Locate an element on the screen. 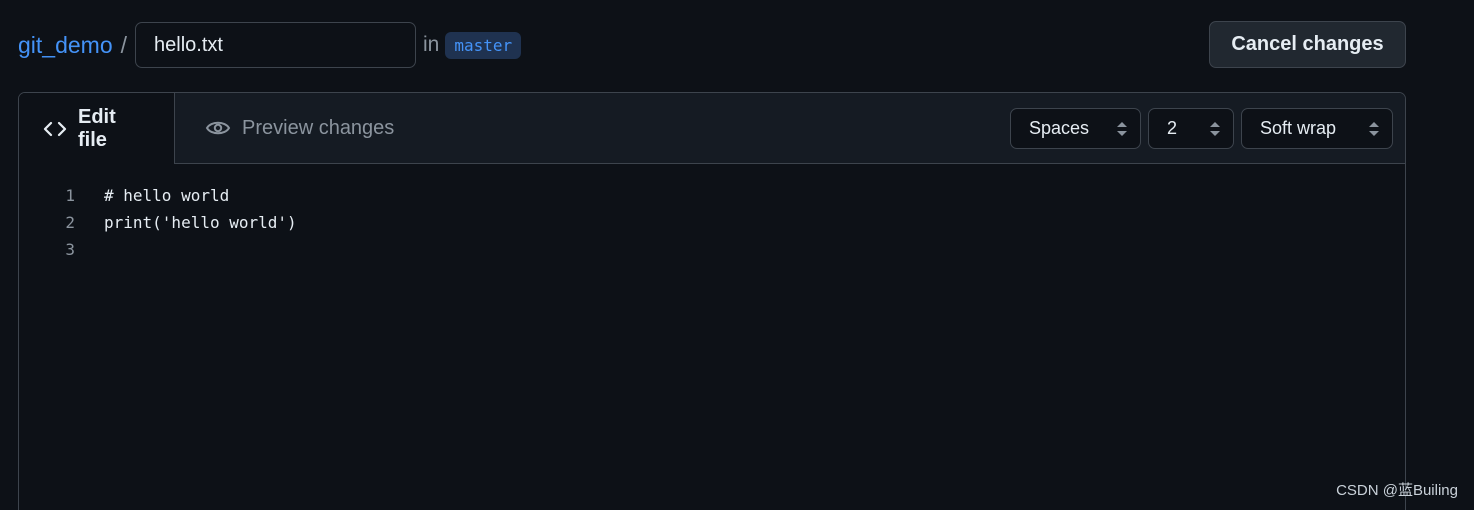 The image size is (1474, 510). repo-link: git_demo is located at coordinates (65, 45).